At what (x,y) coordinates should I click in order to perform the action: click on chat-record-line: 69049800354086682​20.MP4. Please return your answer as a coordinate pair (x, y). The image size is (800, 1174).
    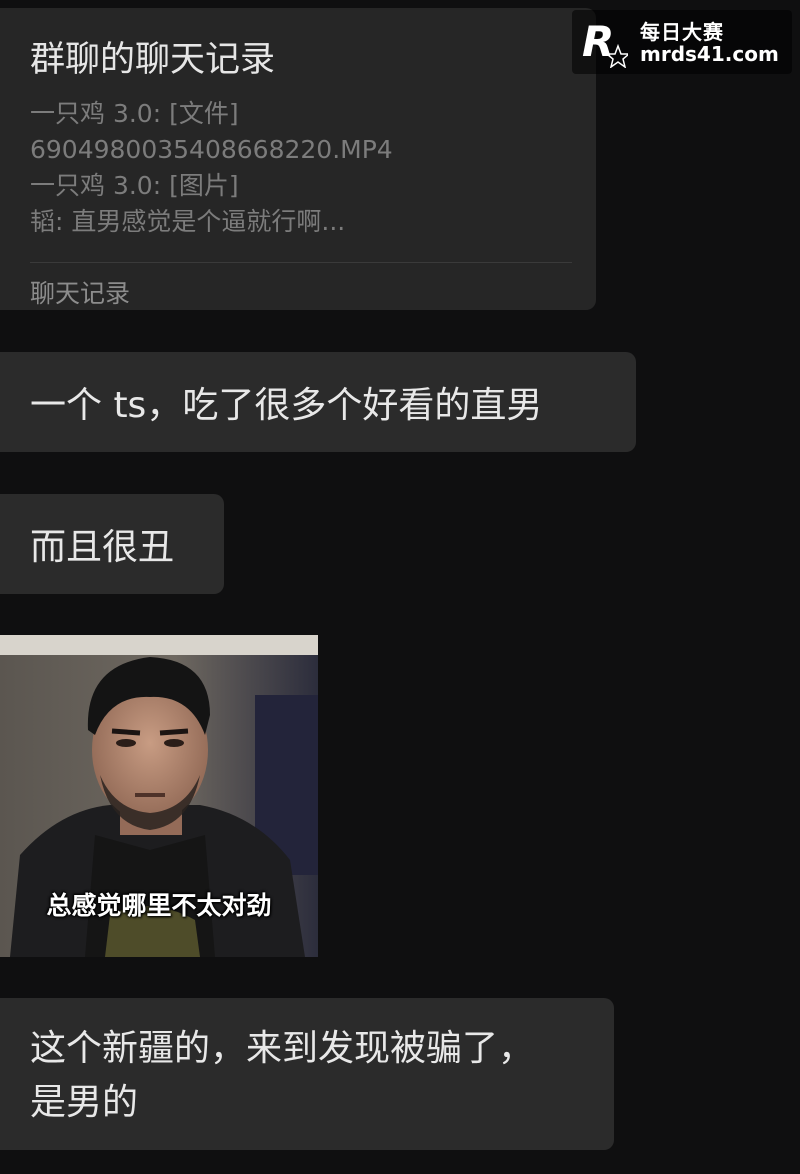
    Looking at the image, I should click on (211, 149).